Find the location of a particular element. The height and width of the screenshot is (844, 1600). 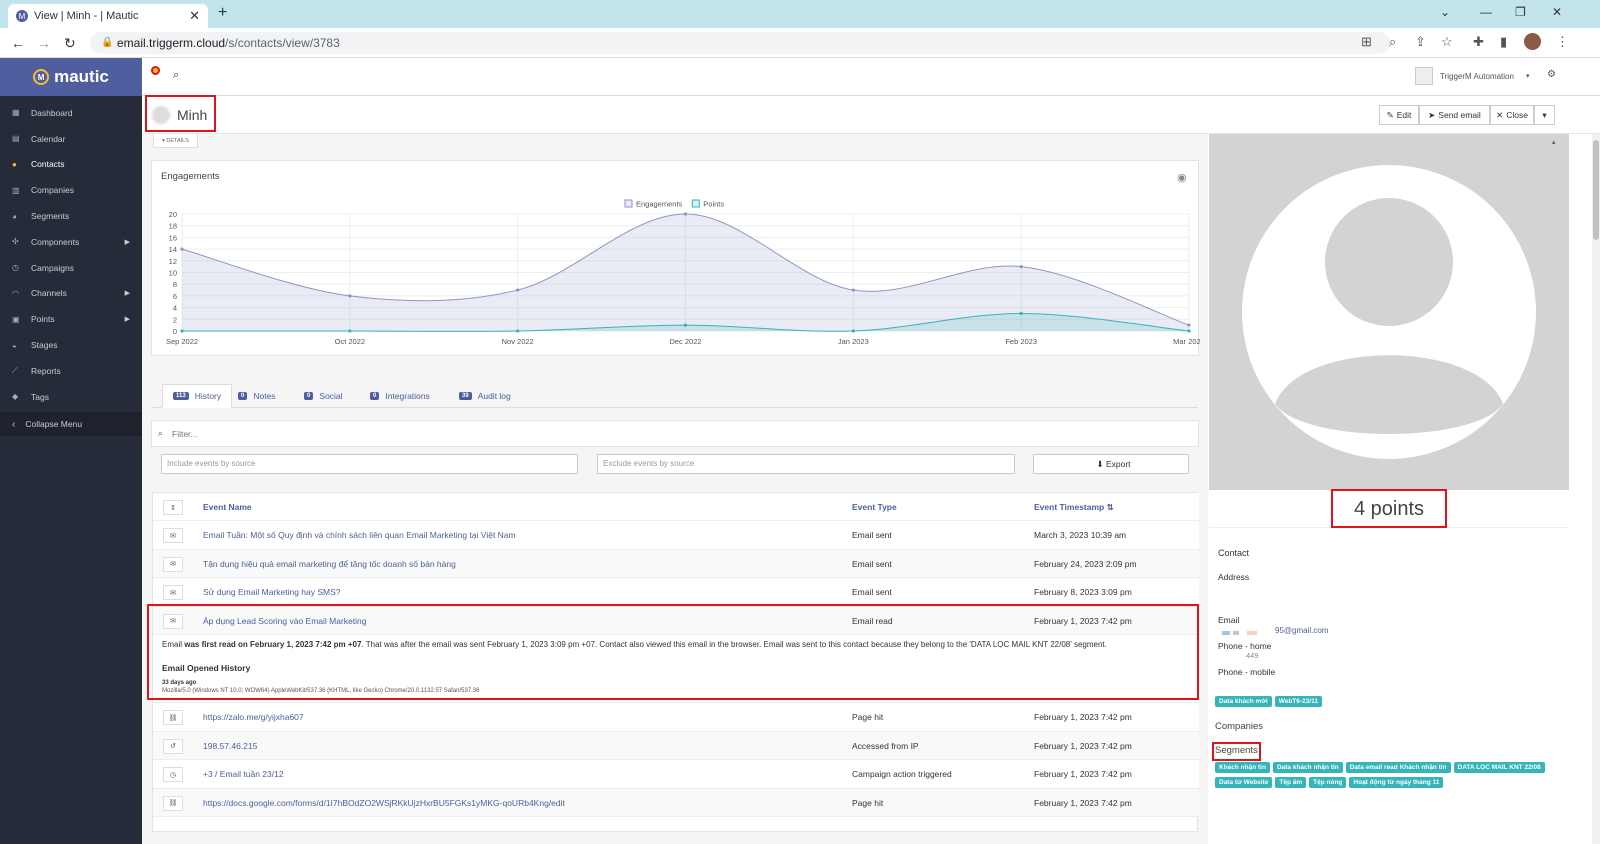

sidebar-item-reports: ⟋ Reports is located at coordinates (71, 371).